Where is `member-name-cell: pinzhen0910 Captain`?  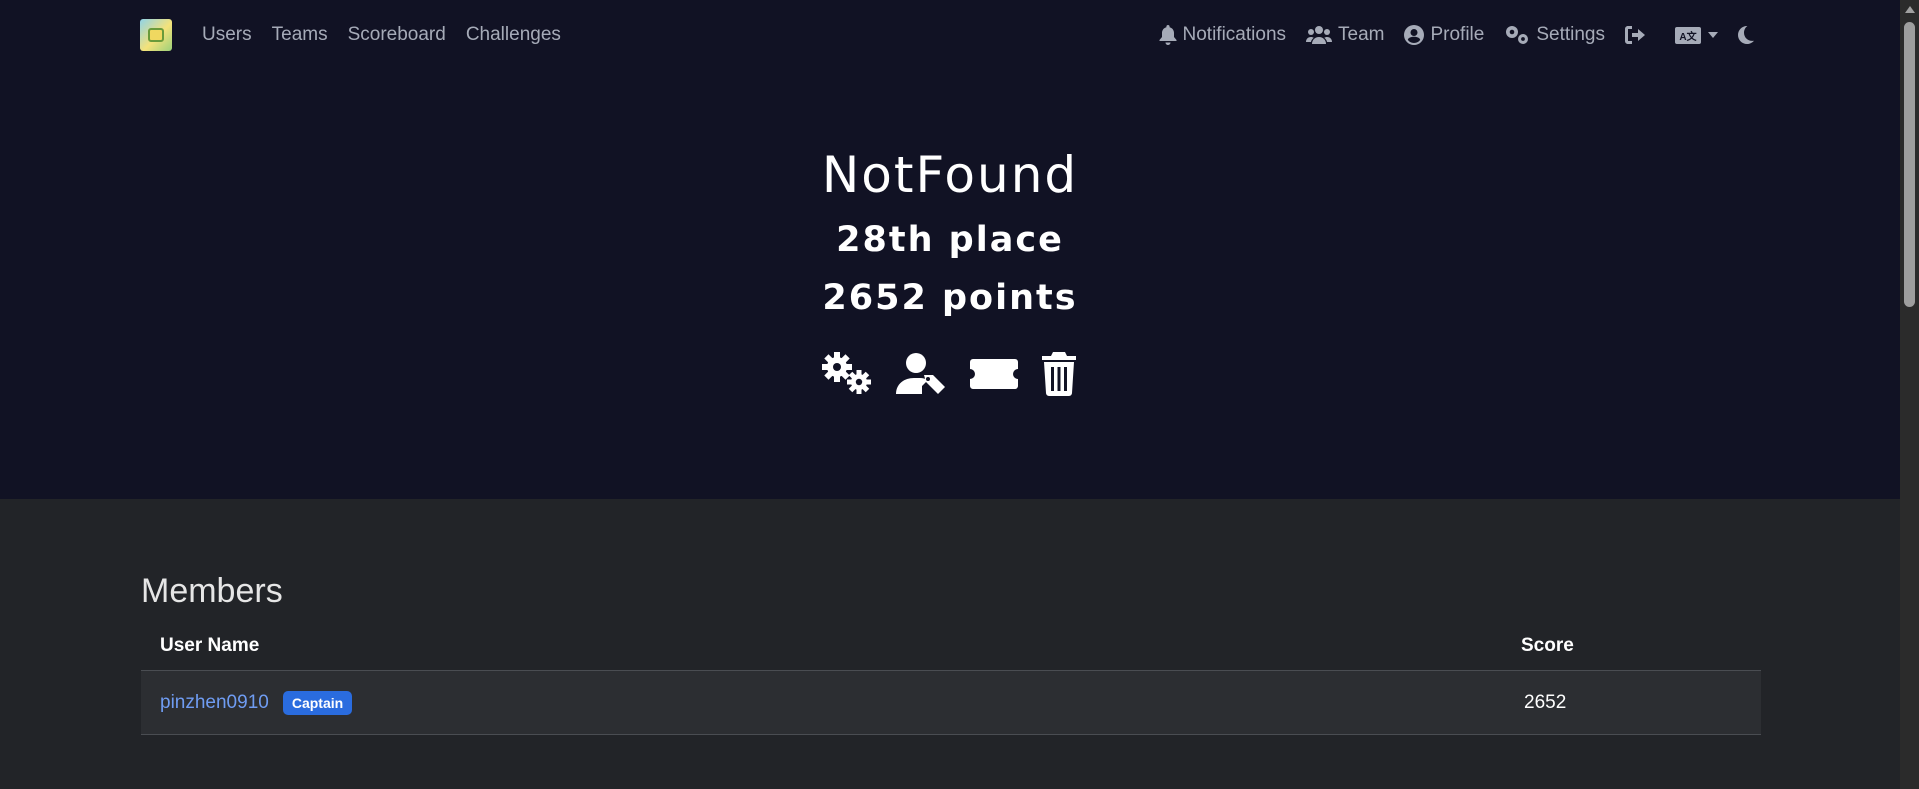
member-name-cell: pinzhen0910 Captain is located at coordinates (831, 702).